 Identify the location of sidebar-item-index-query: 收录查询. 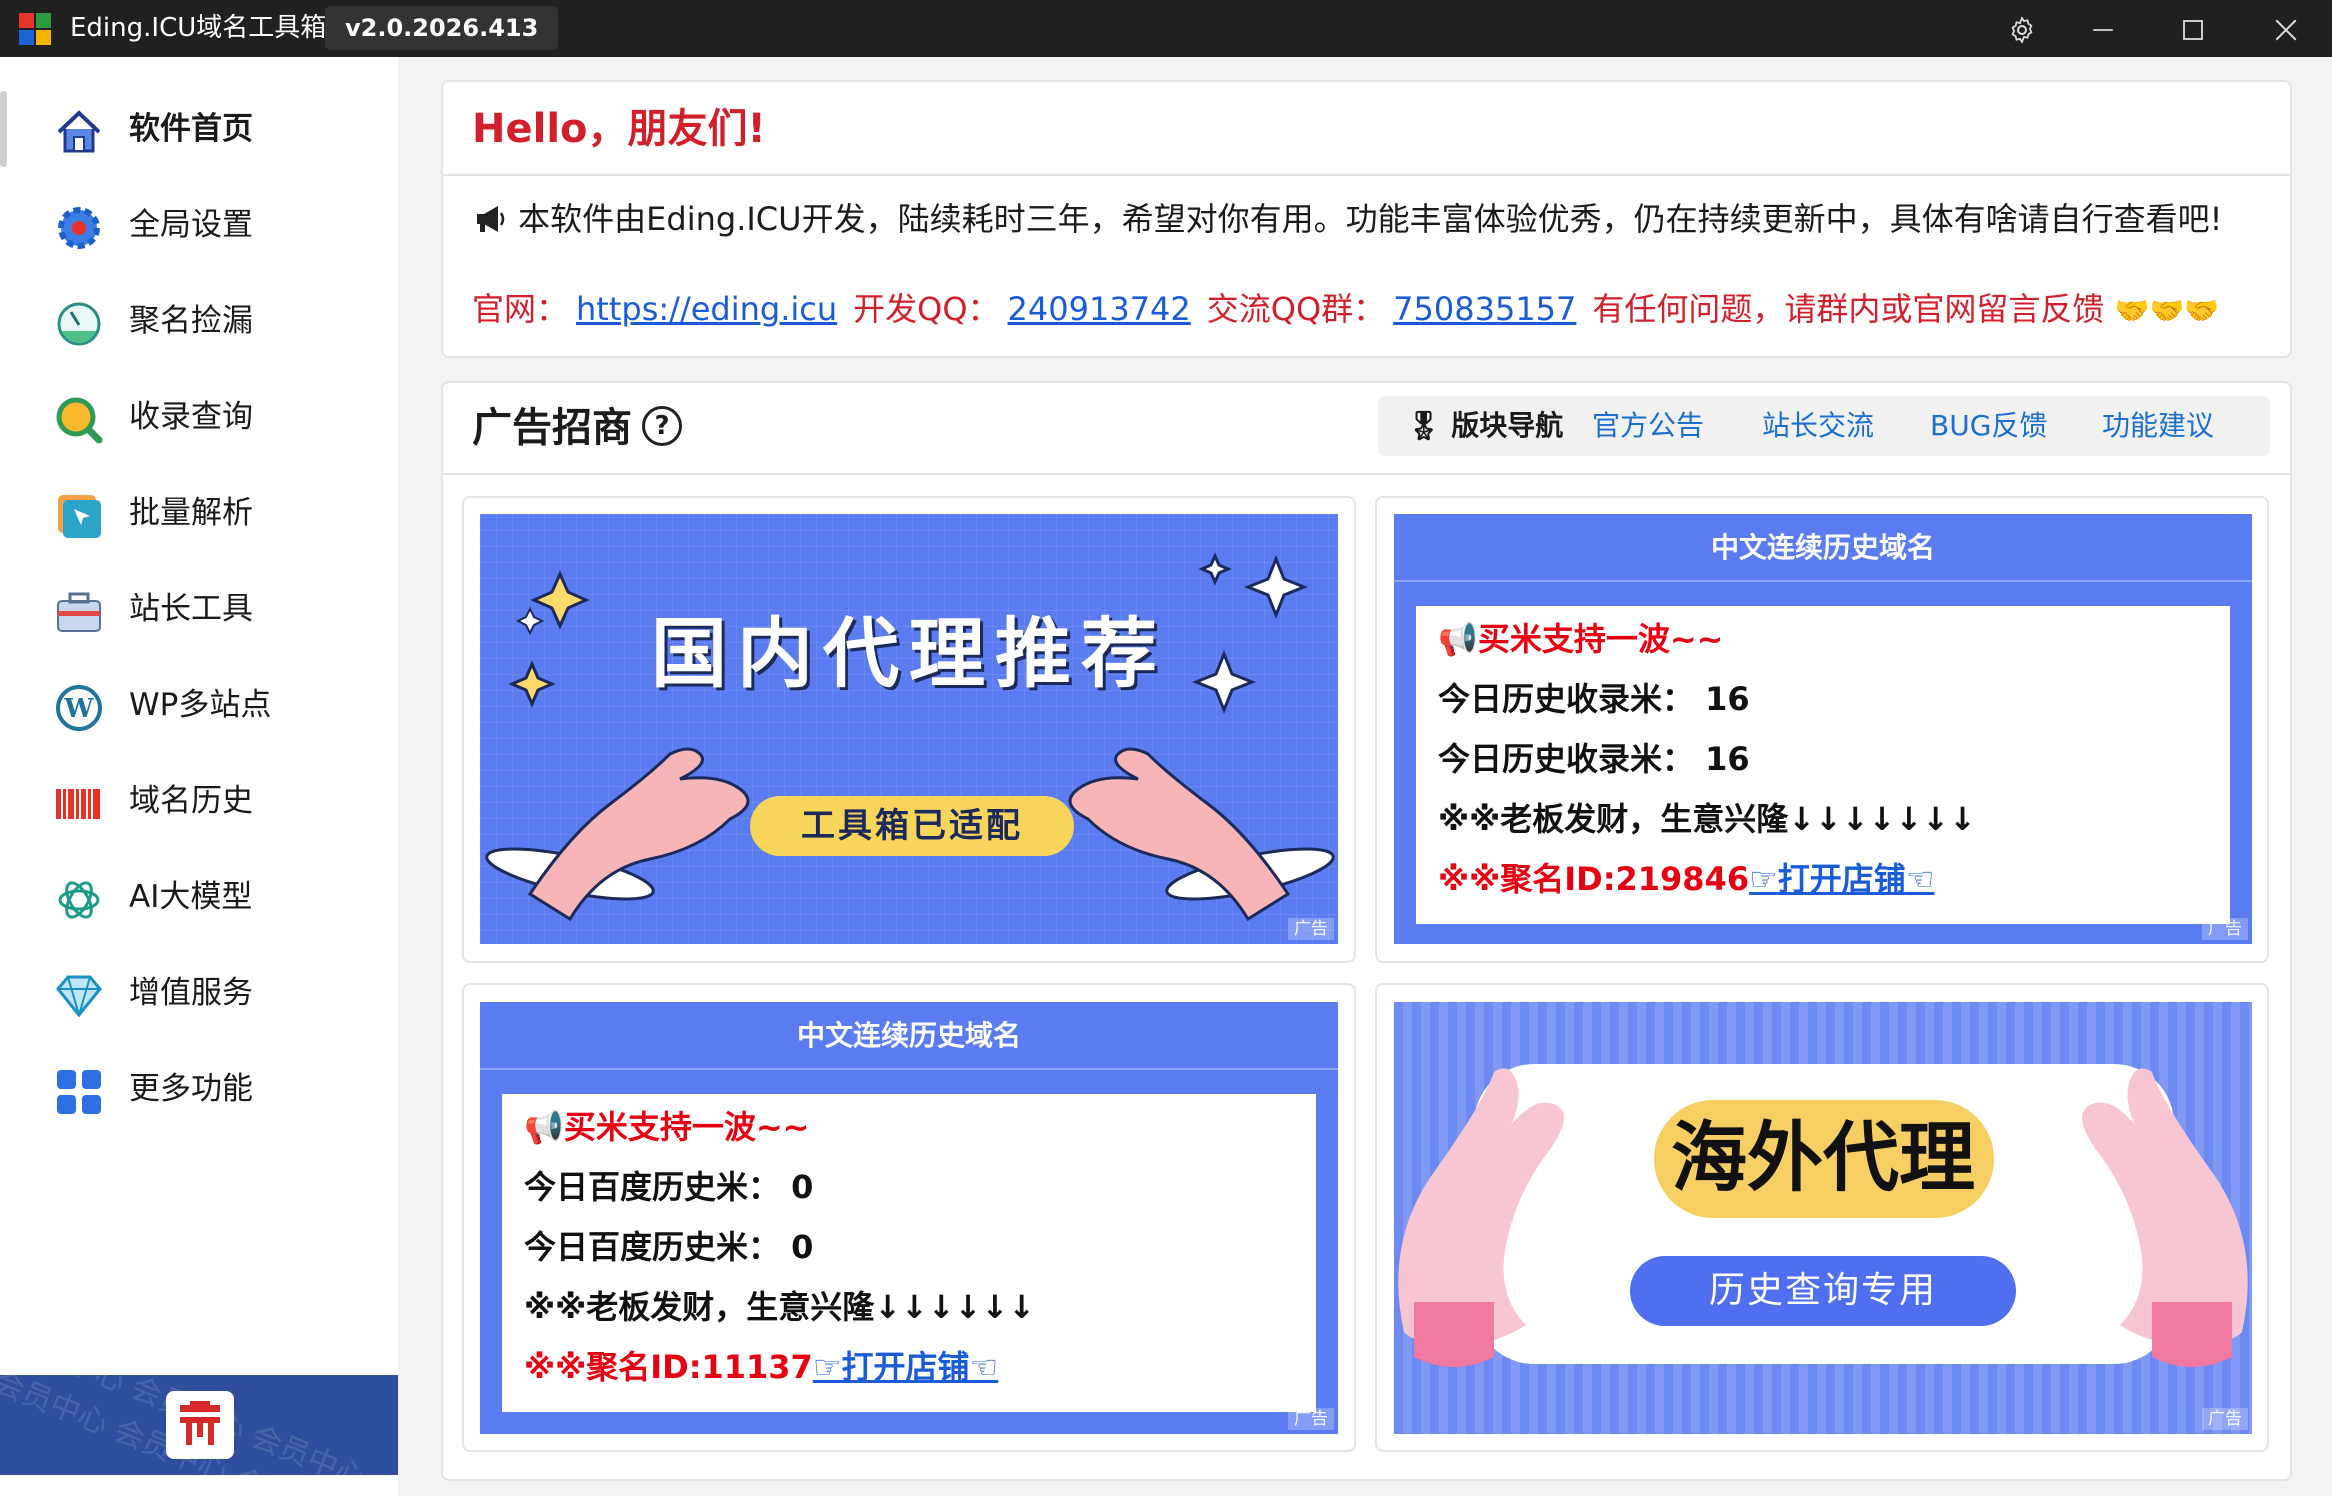
(199, 417).